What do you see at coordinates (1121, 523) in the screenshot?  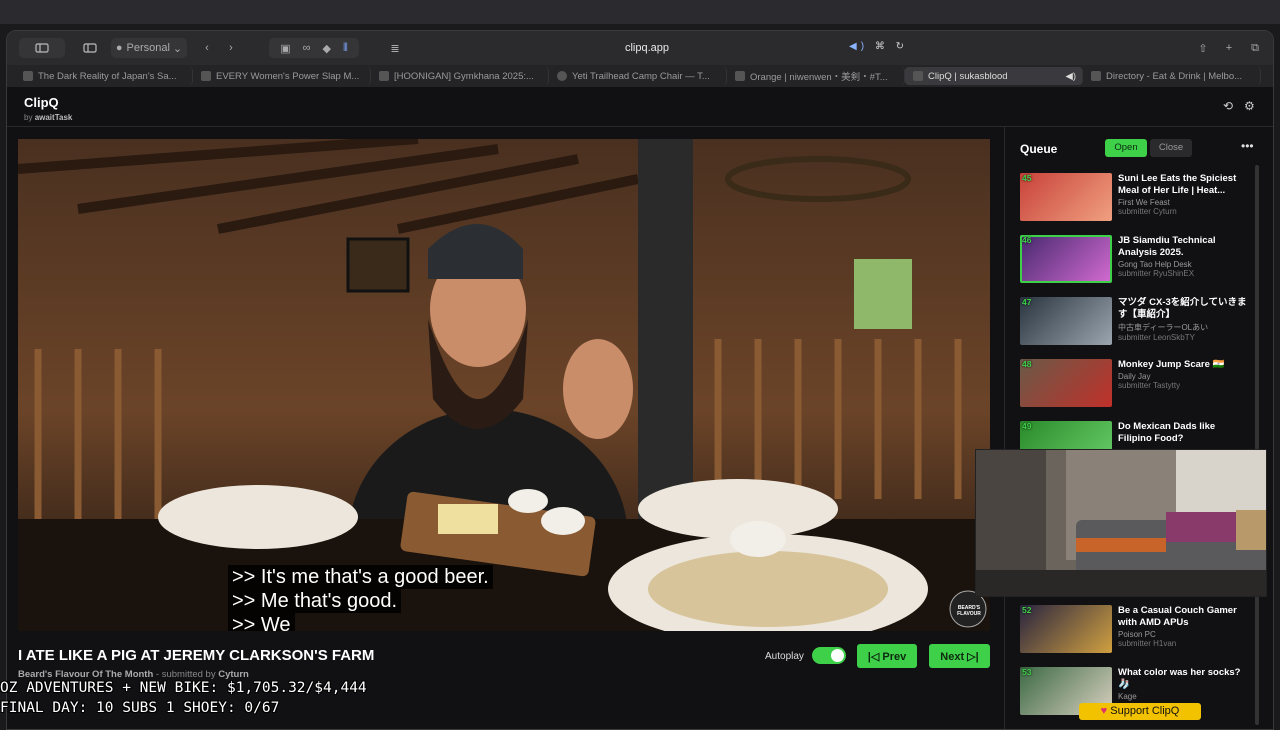 I see `webcam-overlay` at bounding box center [1121, 523].